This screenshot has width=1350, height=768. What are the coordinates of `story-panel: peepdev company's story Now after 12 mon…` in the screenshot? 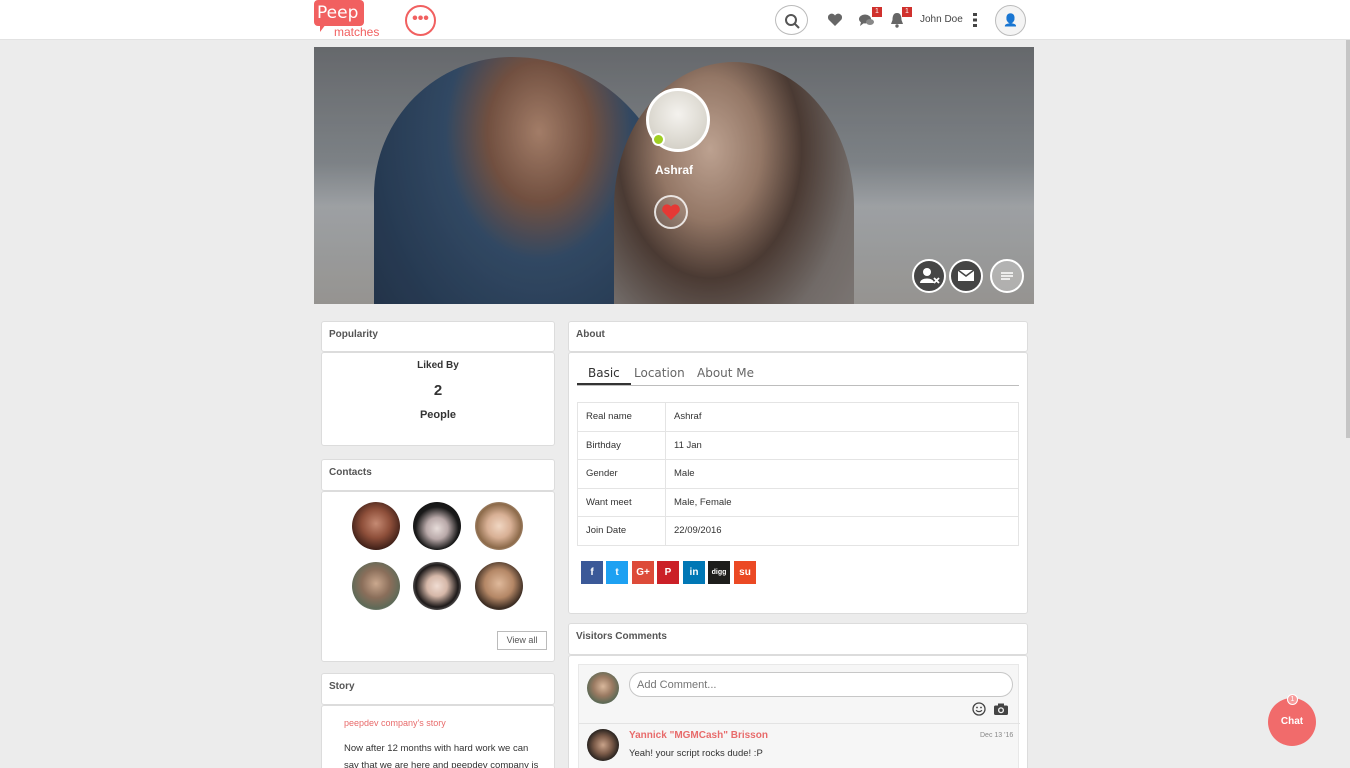 It's located at (438, 736).